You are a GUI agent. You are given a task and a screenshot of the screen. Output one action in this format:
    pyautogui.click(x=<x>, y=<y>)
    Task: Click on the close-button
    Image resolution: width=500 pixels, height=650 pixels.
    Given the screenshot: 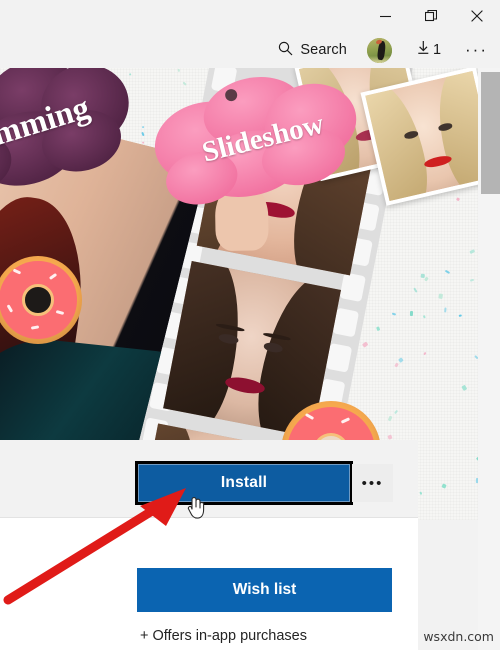 What is the action you would take?
    pyautogui.click(x=477, y=16)
    